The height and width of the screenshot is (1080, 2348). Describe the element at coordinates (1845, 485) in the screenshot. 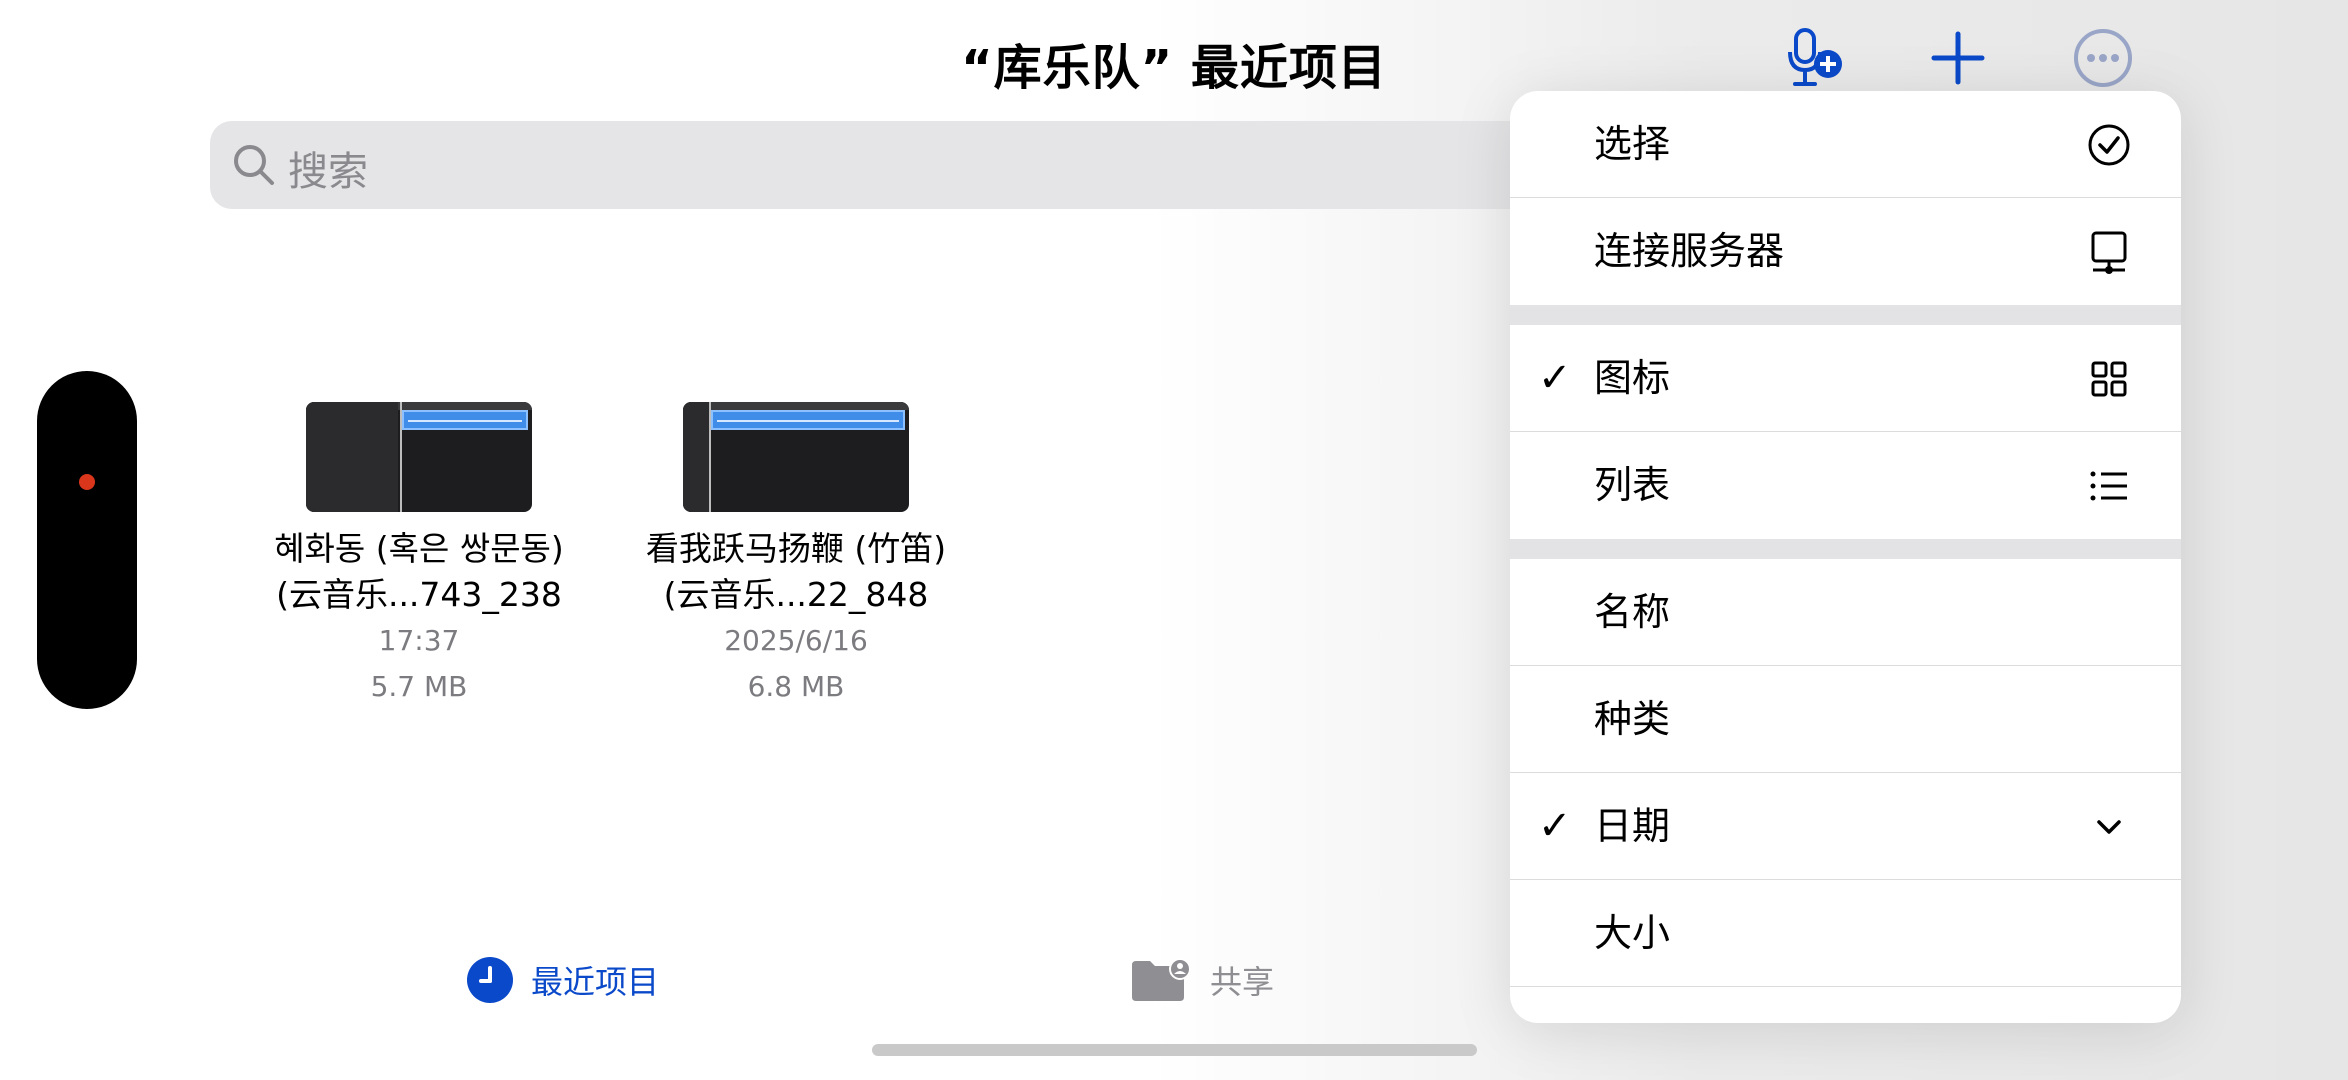

I see `menu-item-list: 列表` at that location.